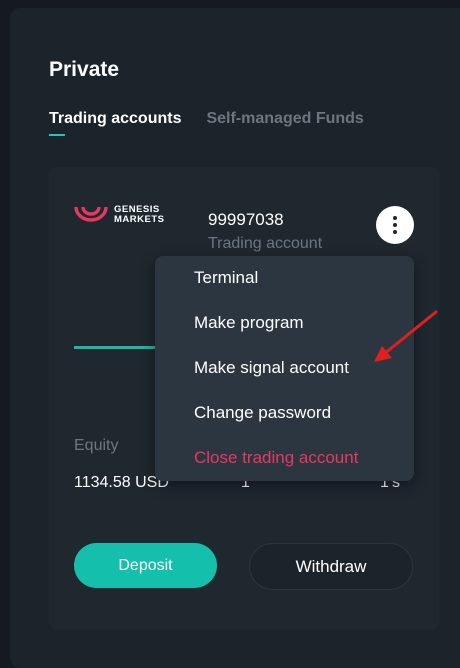  What do you see at coordinates (284, 119) in the screenshot?
I see `tab-self-managed-funds: Self-managed Funds` at bounding box center [284, 119].